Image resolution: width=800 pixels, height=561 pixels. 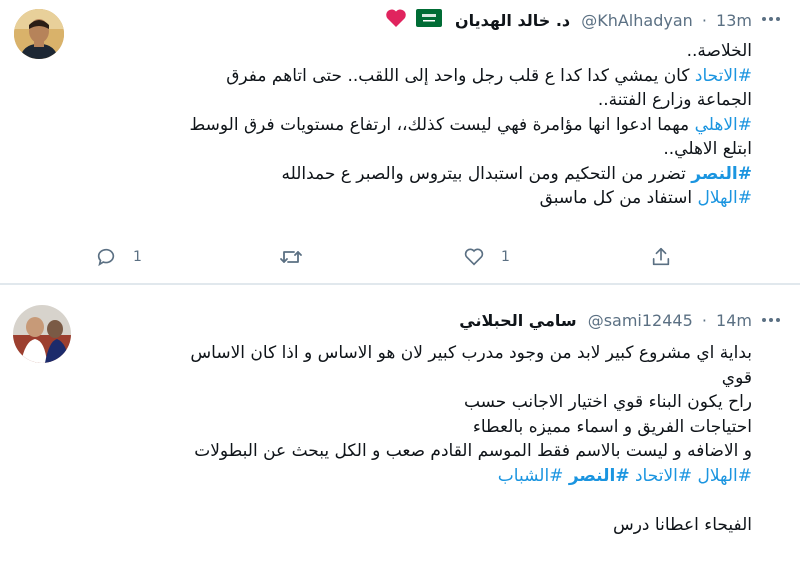 I want to click on tweet-text-segment: استفاد من كل ماسبق, so click(x=618, y=198).